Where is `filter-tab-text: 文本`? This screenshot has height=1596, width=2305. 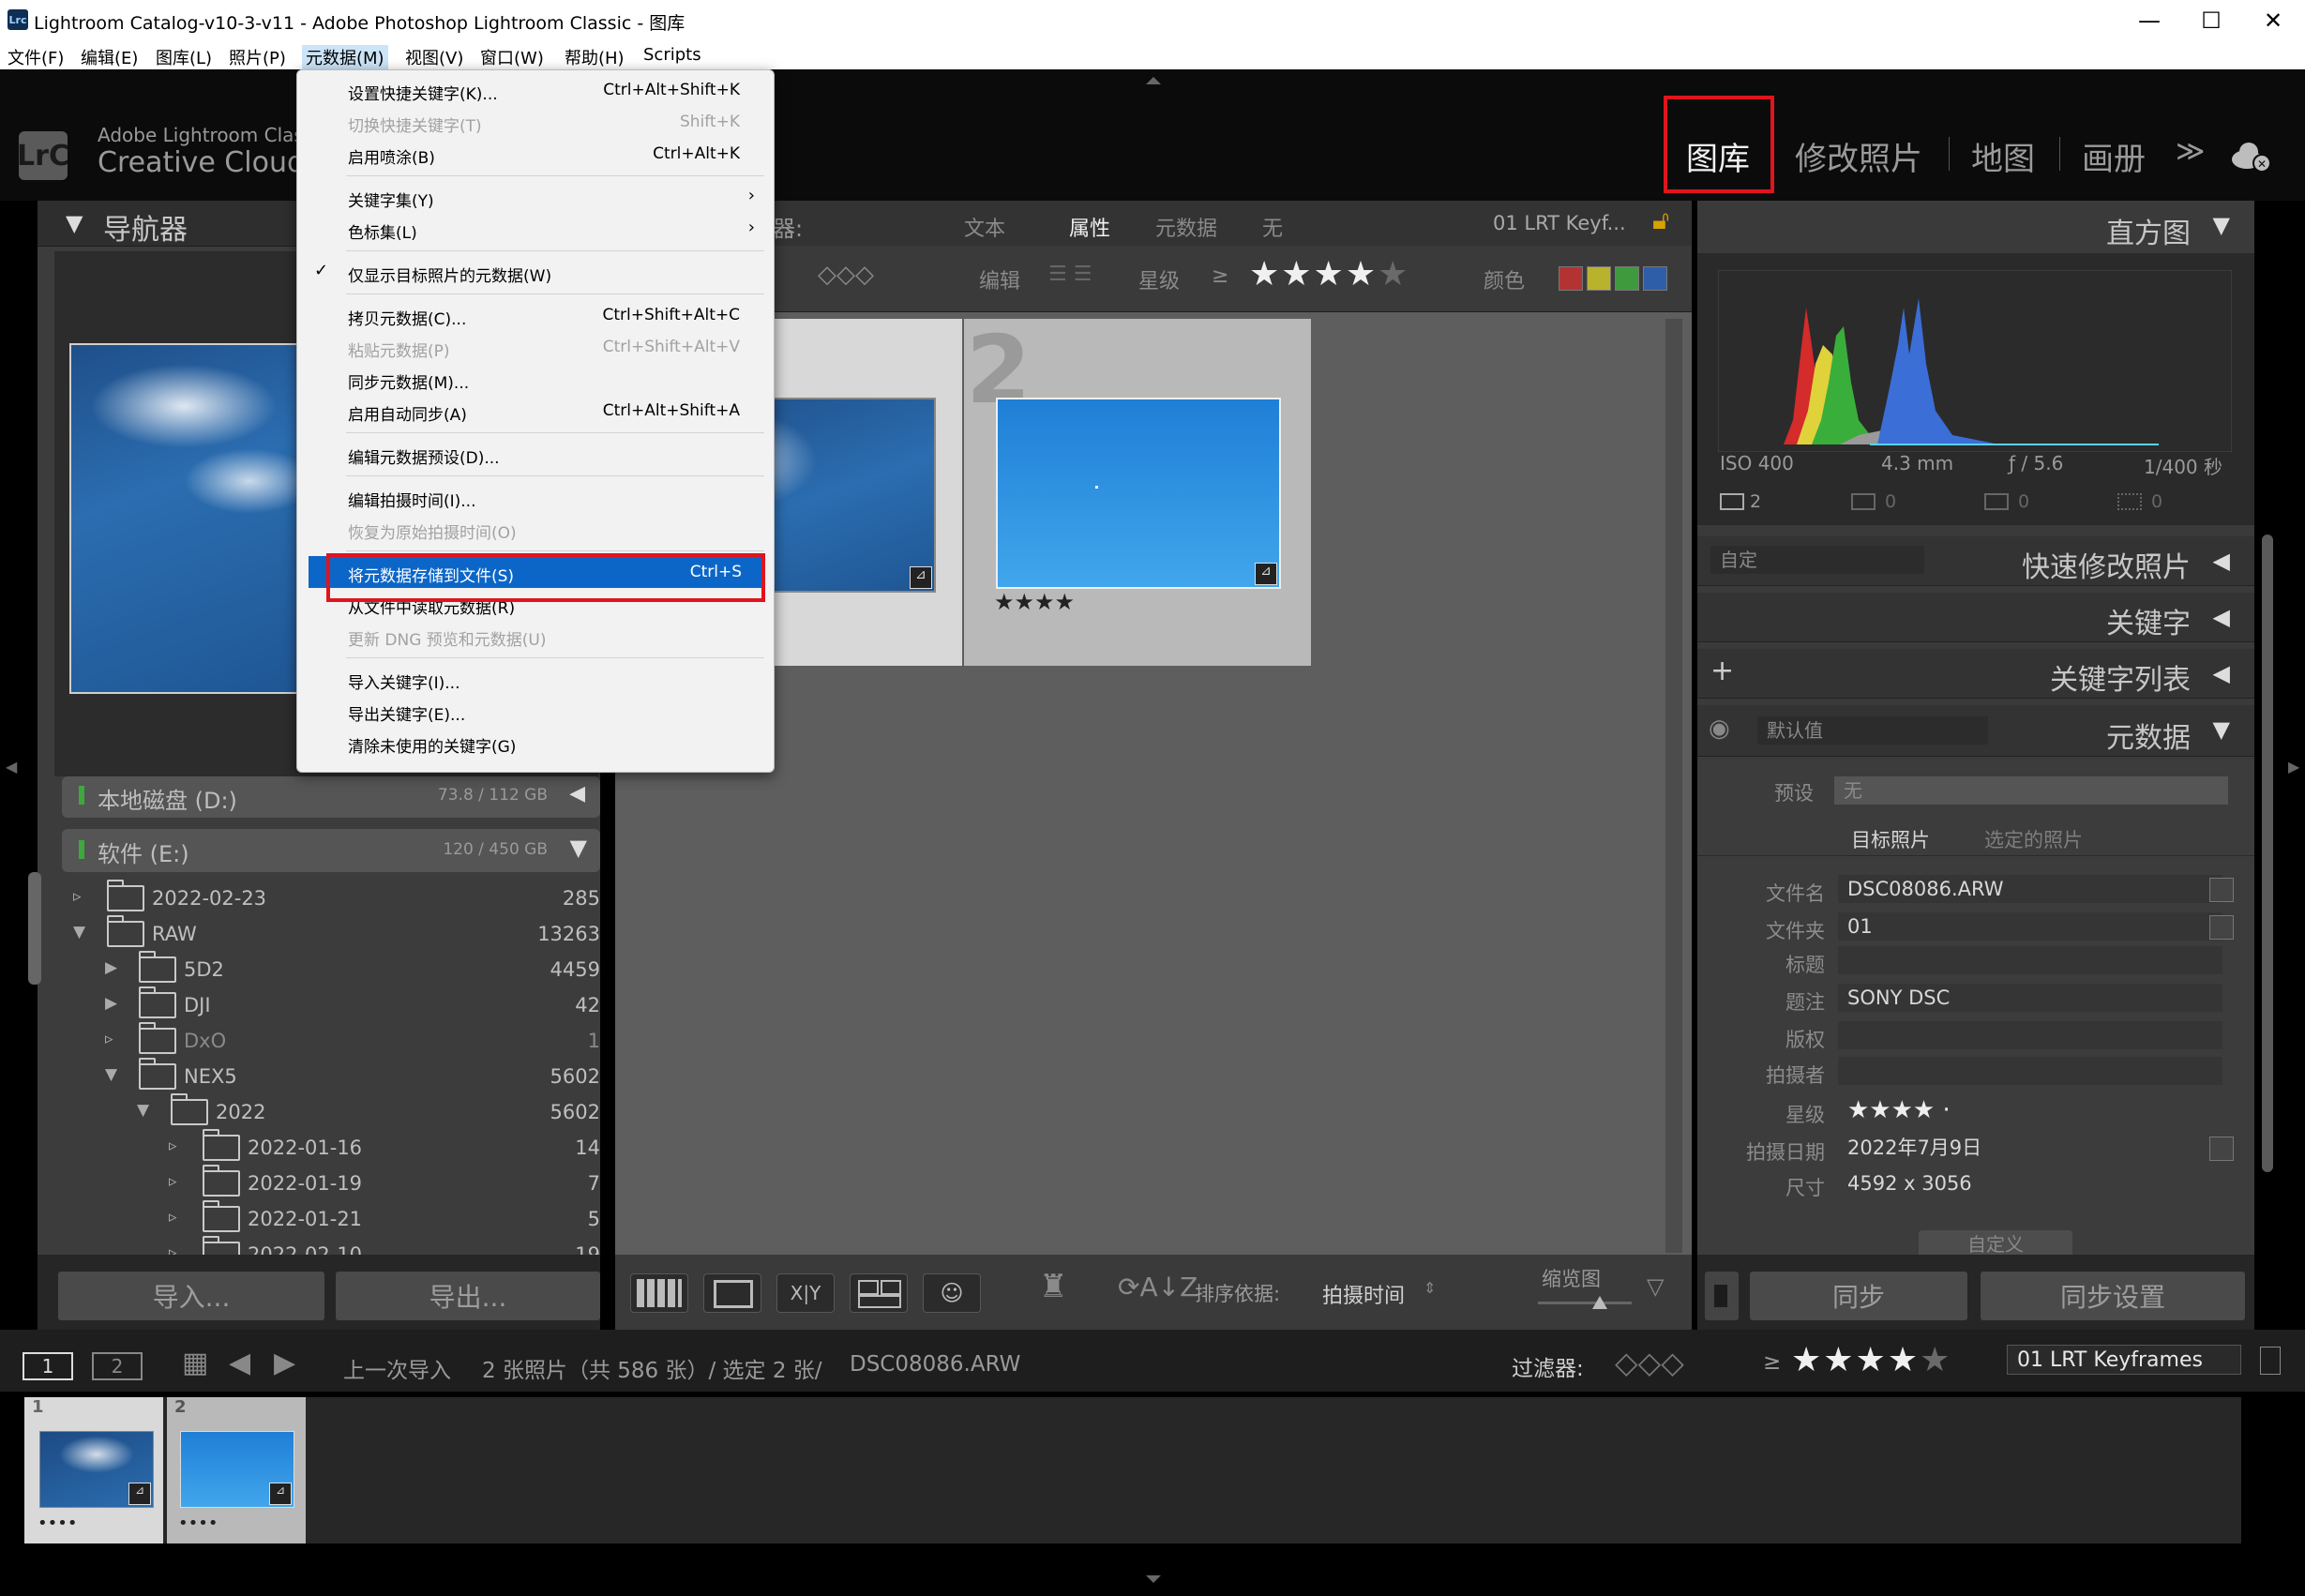 filter-tab-text: 文本 is located at coordinates (984, 227).